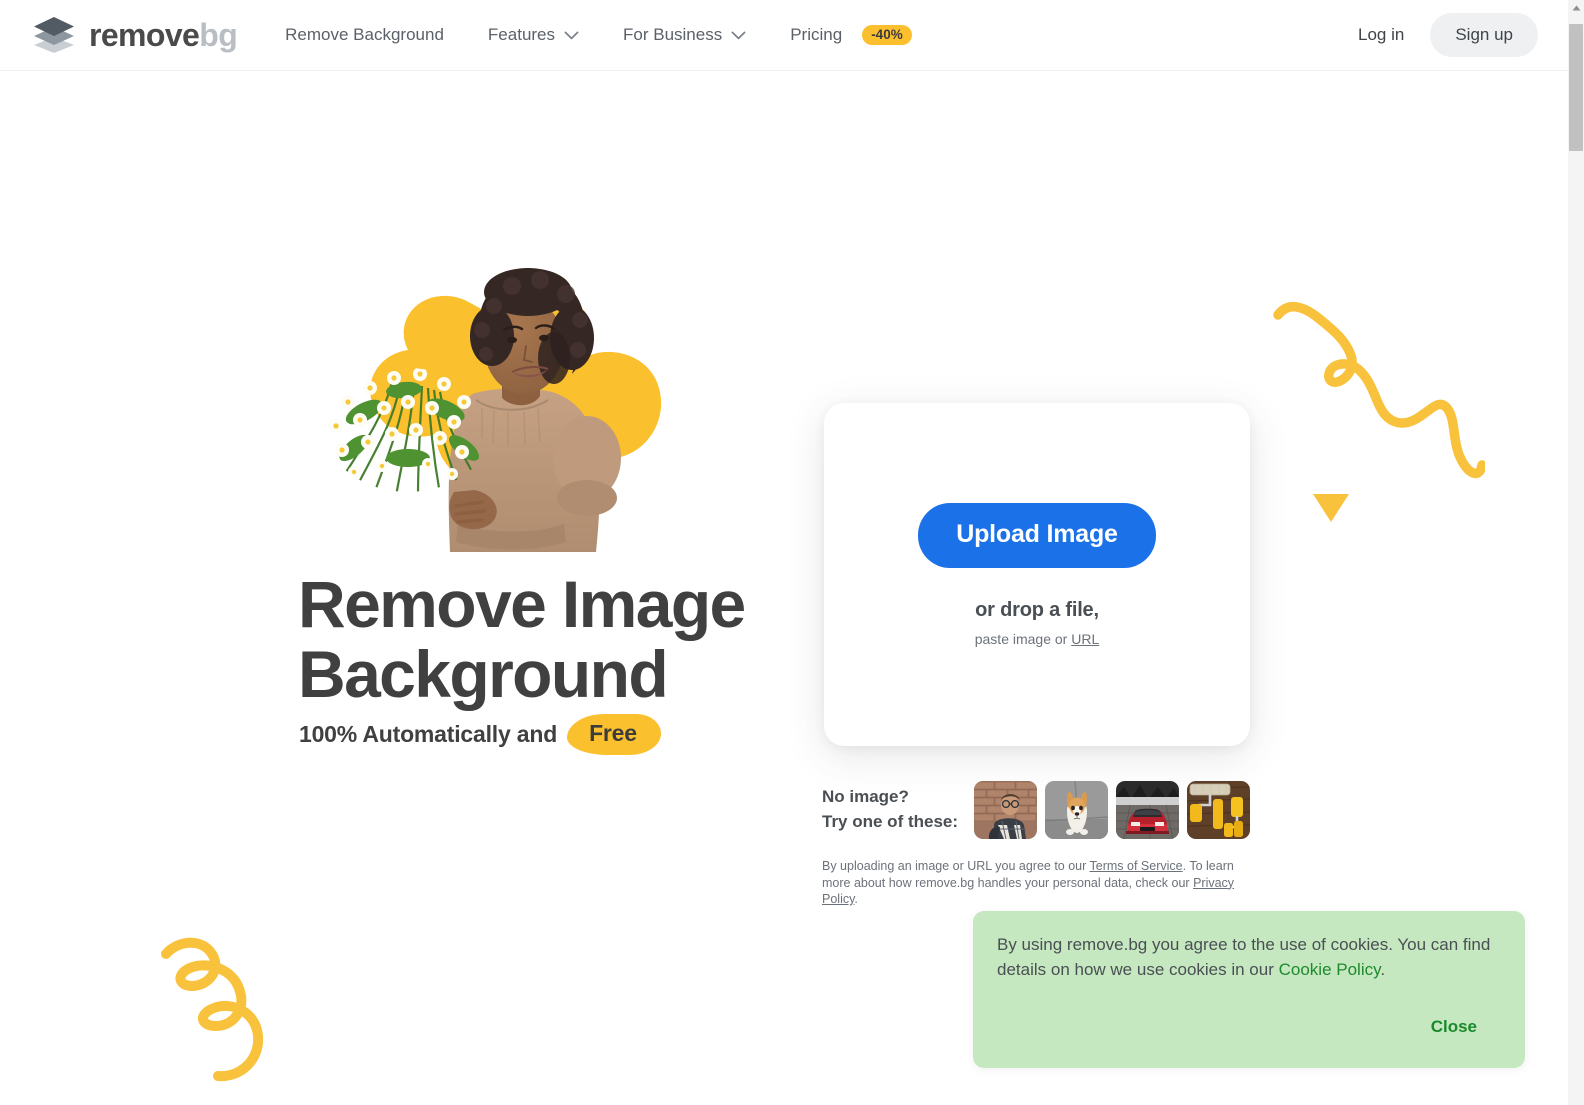 The width and height of the screenshot is (1584, 1105). I want to click on nav-item-for-business: For Business, so click(684, 35).